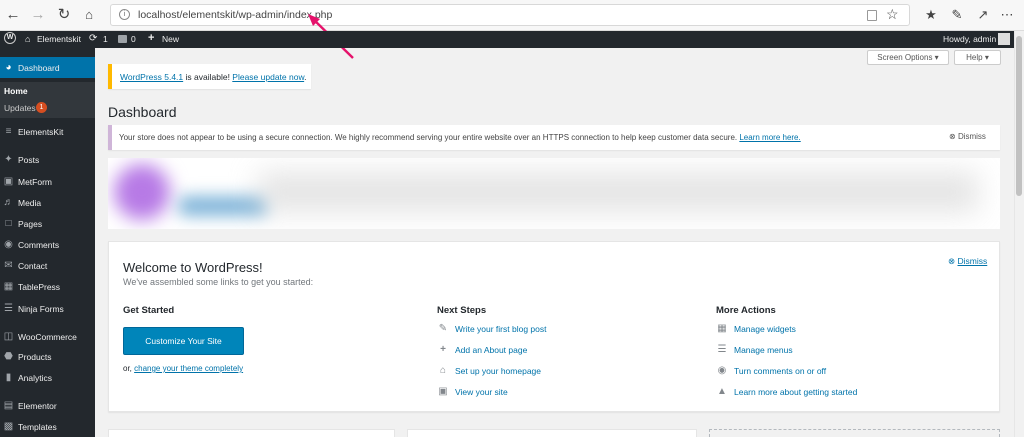 This screenshot has width=1024, height=437. What do you see at coordinates (8, 244) in the screenshot?
I see `comment-bubble-icon: ◉` at bounding box center [8, 244].